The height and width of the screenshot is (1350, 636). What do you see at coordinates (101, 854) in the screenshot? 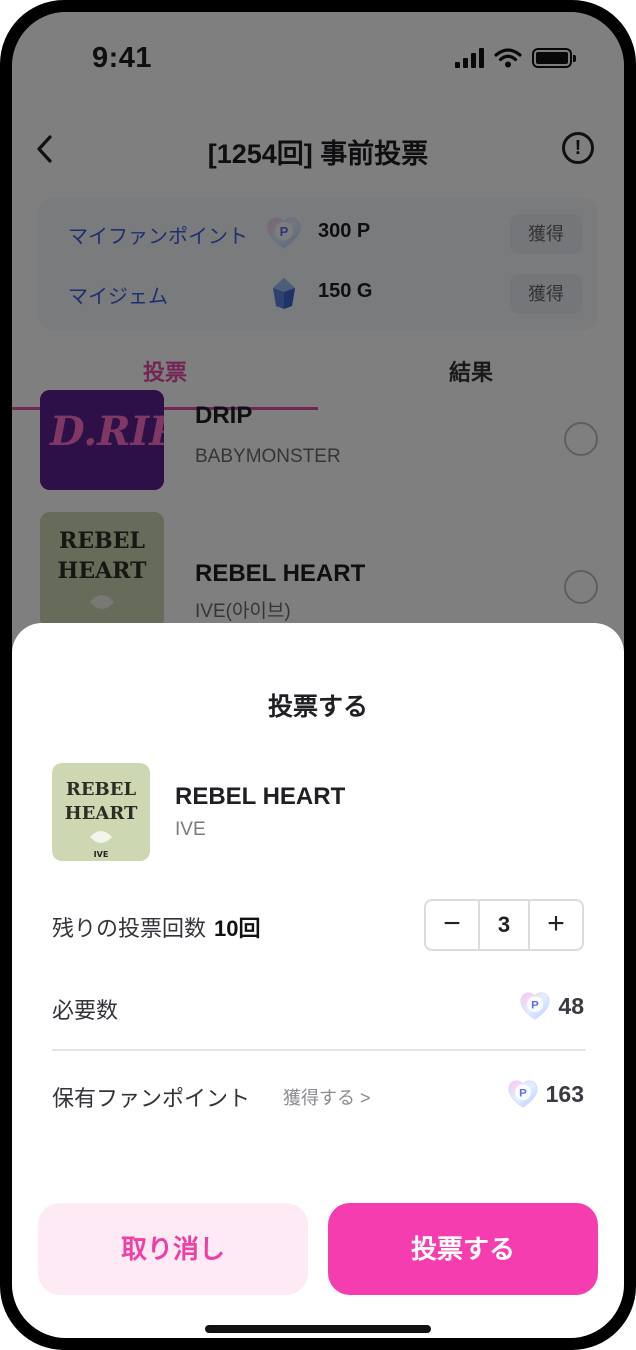
I see `svg-text: IVE` at bounding box center [101, 854].